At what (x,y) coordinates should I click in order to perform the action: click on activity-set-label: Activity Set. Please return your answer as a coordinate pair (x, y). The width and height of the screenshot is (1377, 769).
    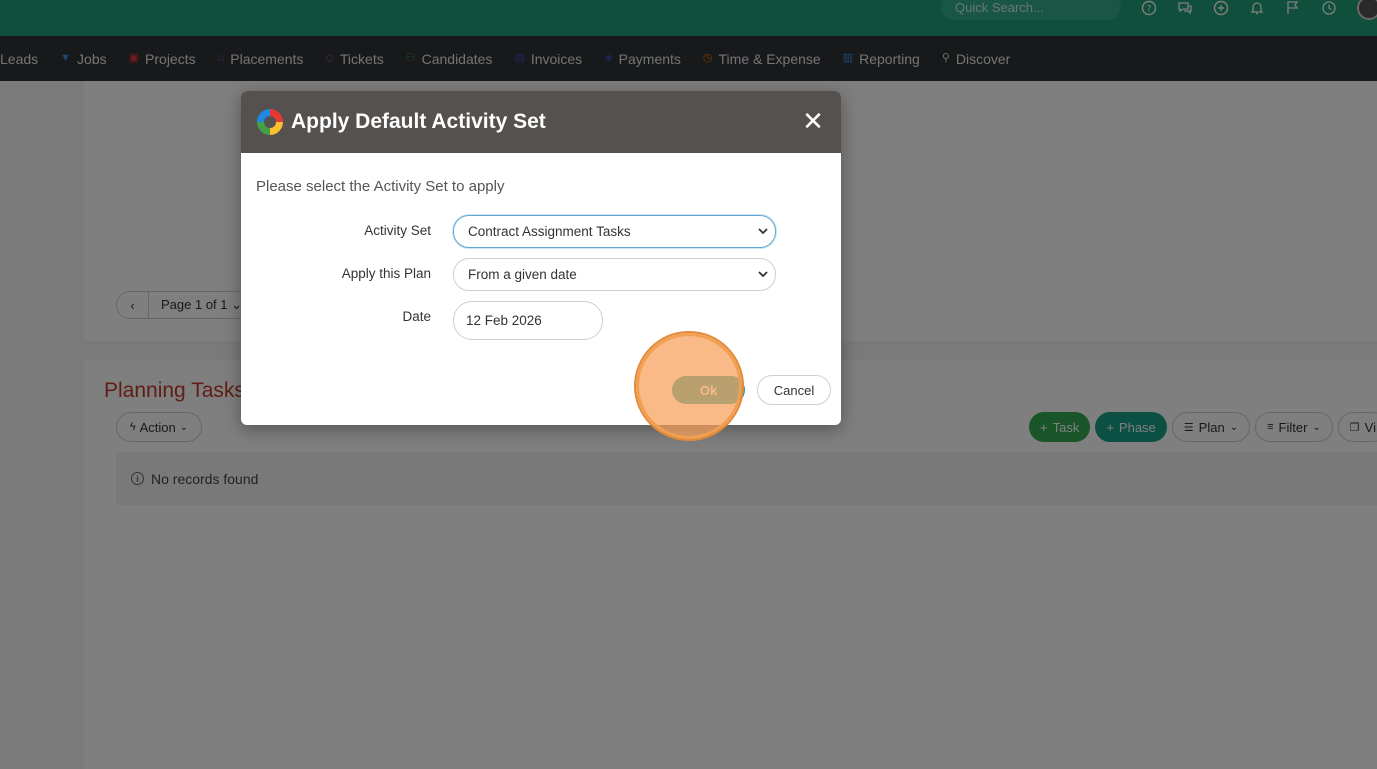
    Looking at the image, I should click on (397, 230).